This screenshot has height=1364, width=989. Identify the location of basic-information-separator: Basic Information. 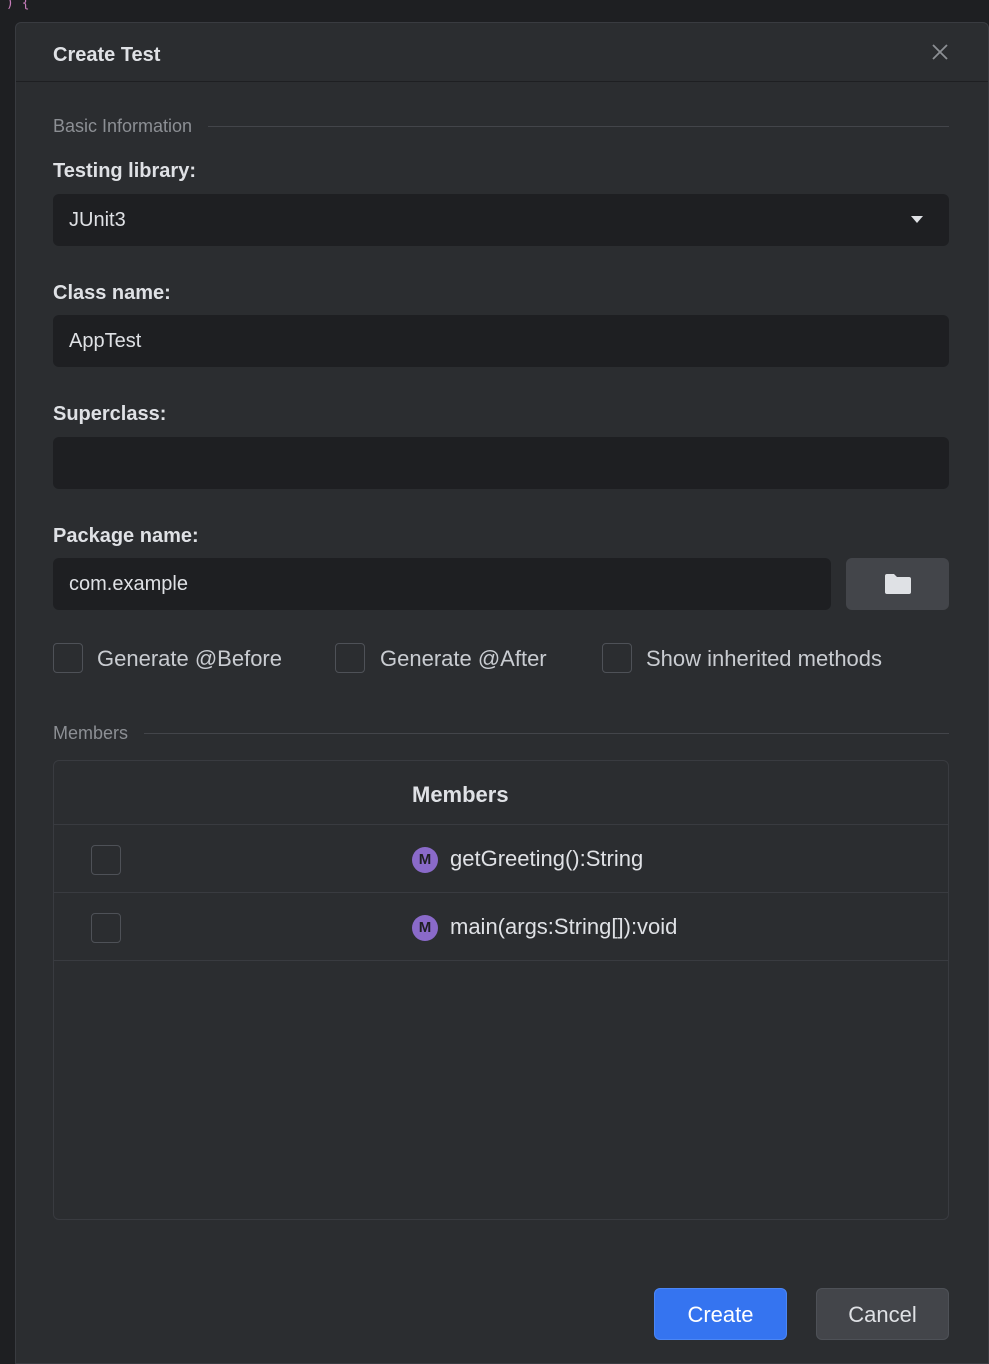
(501, 126).